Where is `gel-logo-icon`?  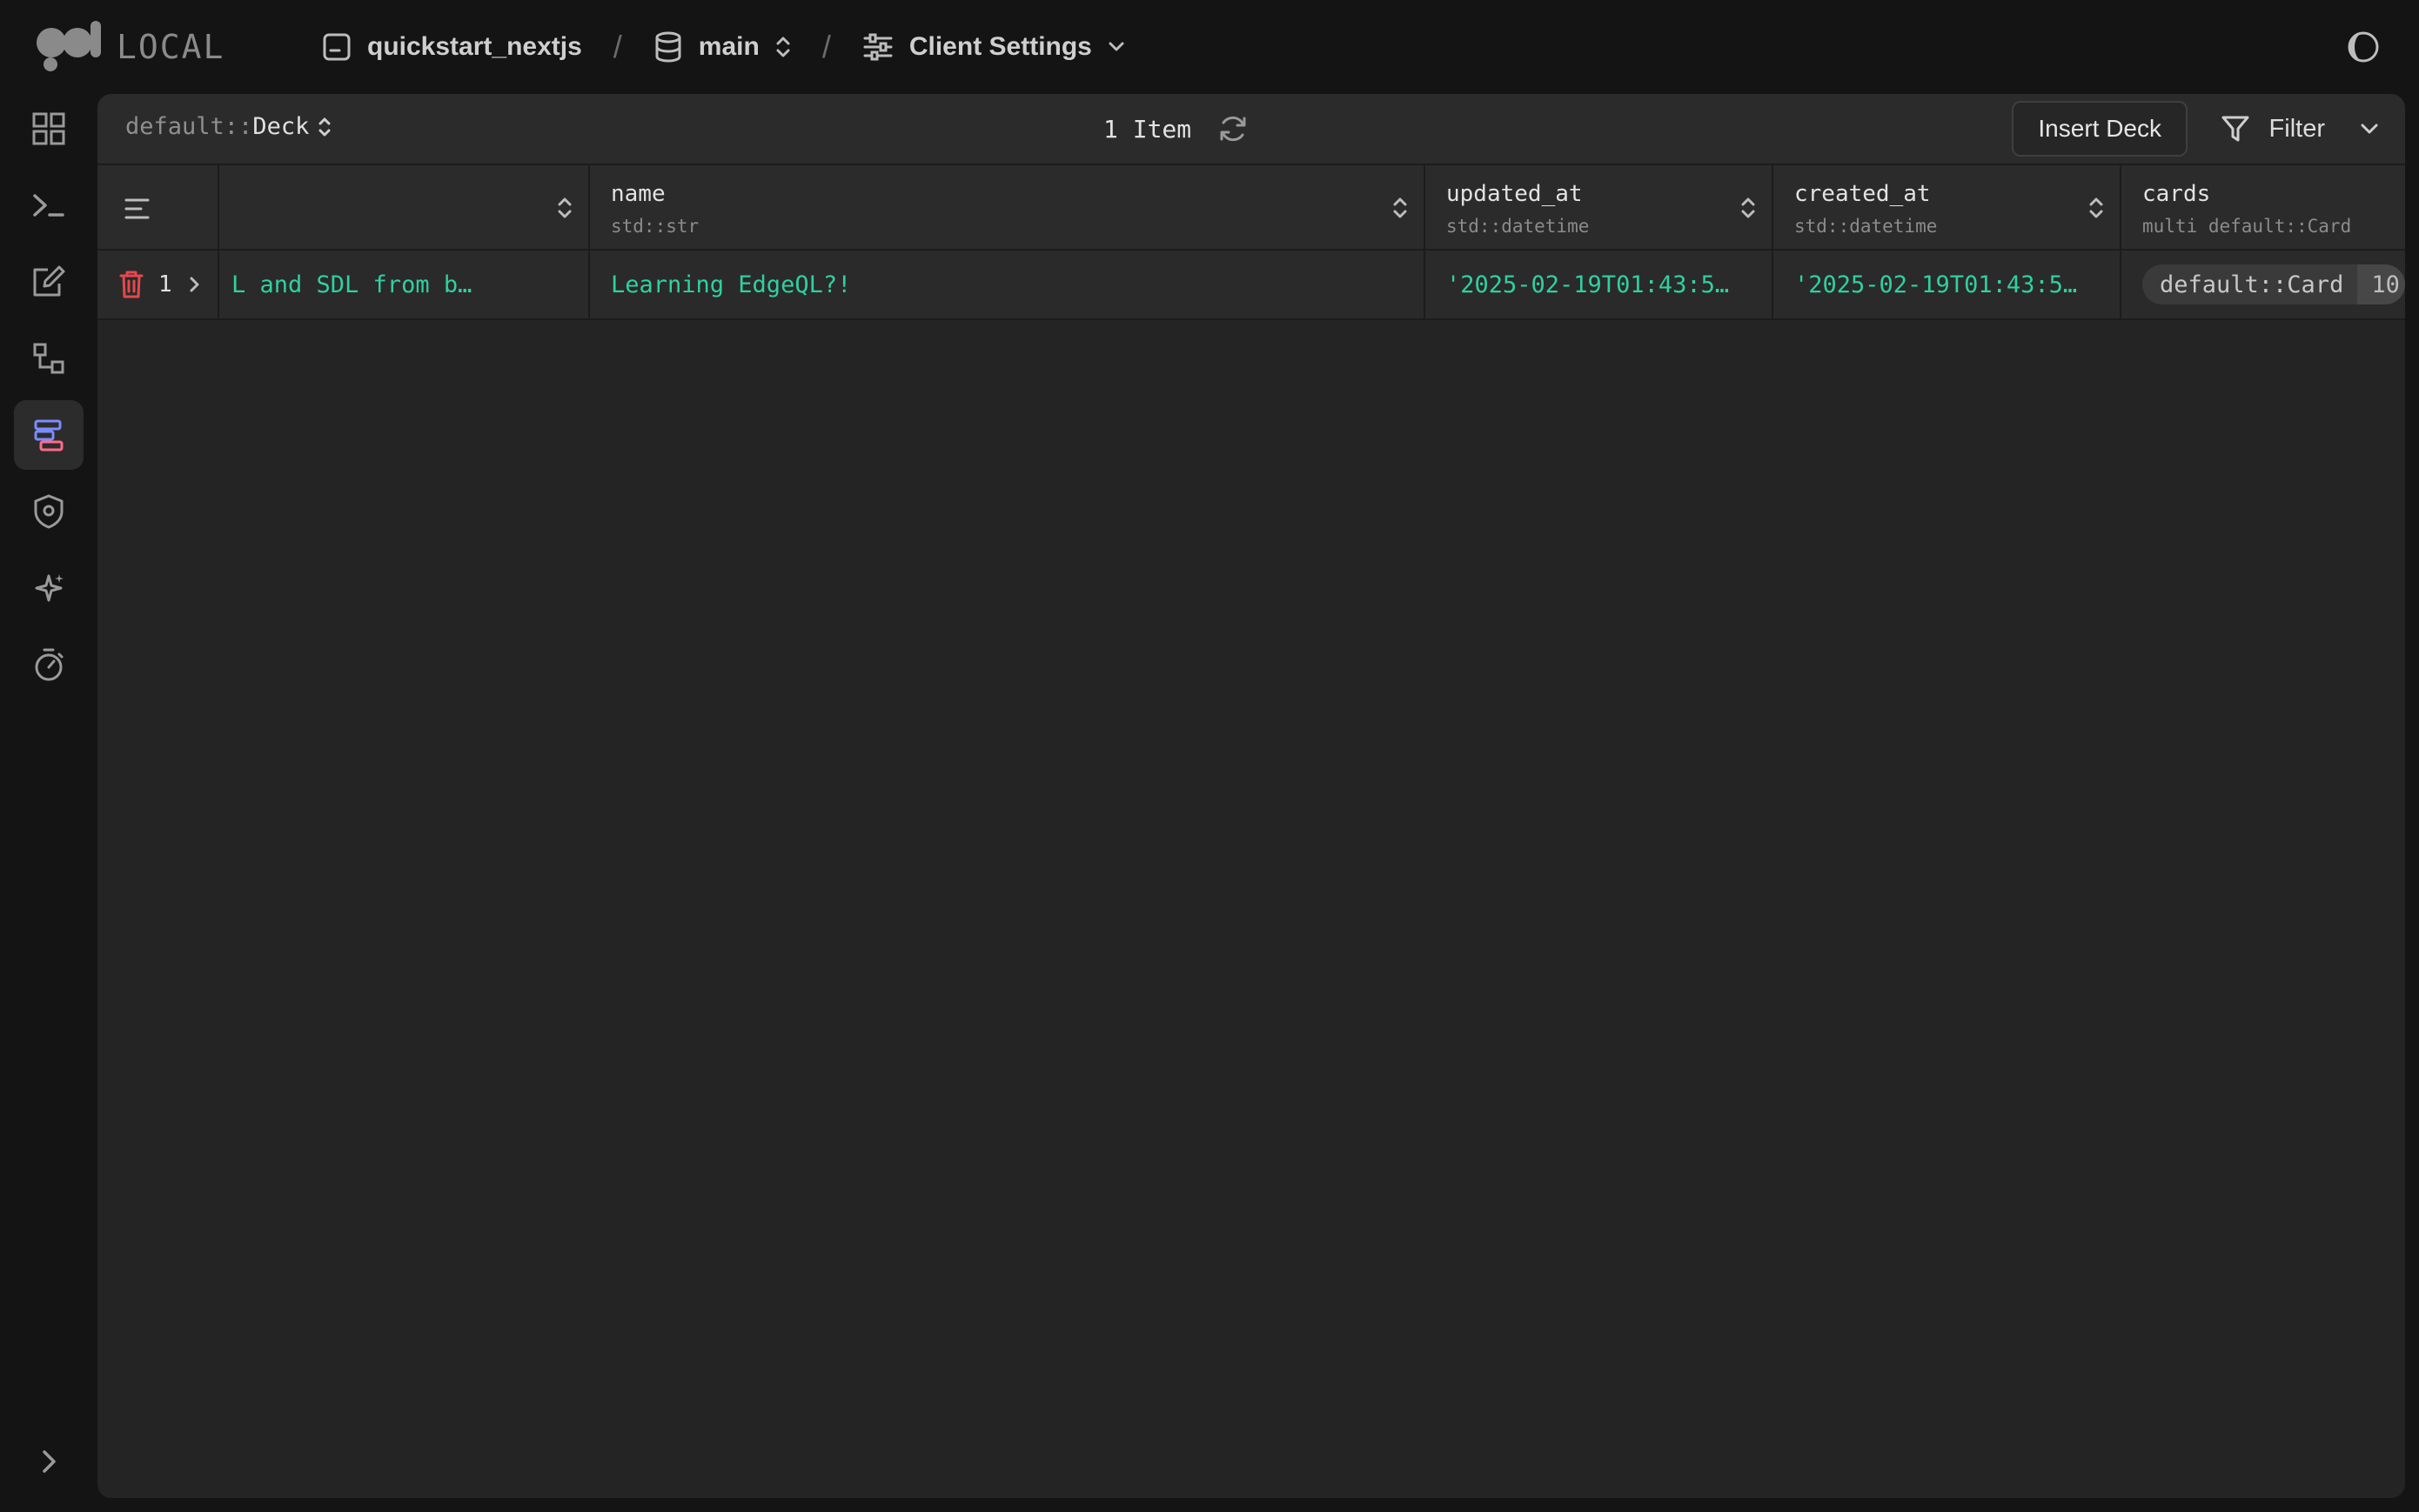
gel-logo-icon is located at coordinates (70, 47).